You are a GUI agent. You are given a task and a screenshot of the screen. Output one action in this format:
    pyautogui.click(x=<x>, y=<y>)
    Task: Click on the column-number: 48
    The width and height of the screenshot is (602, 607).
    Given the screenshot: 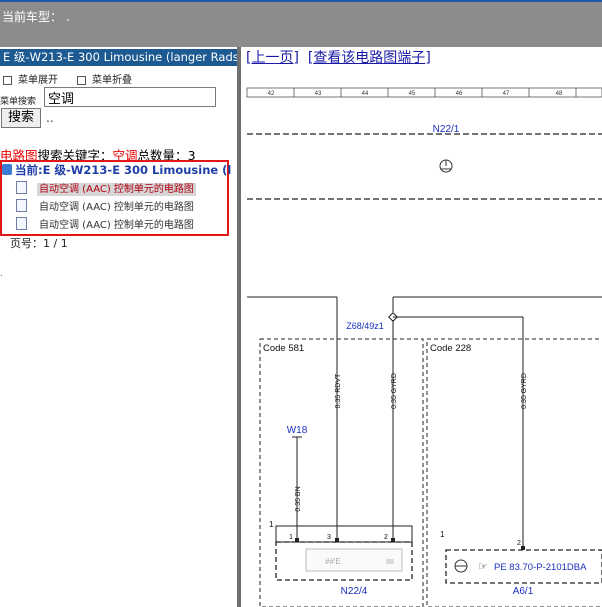 What is the action you would take?
    pyautogui.click(x=559, y=94)
    